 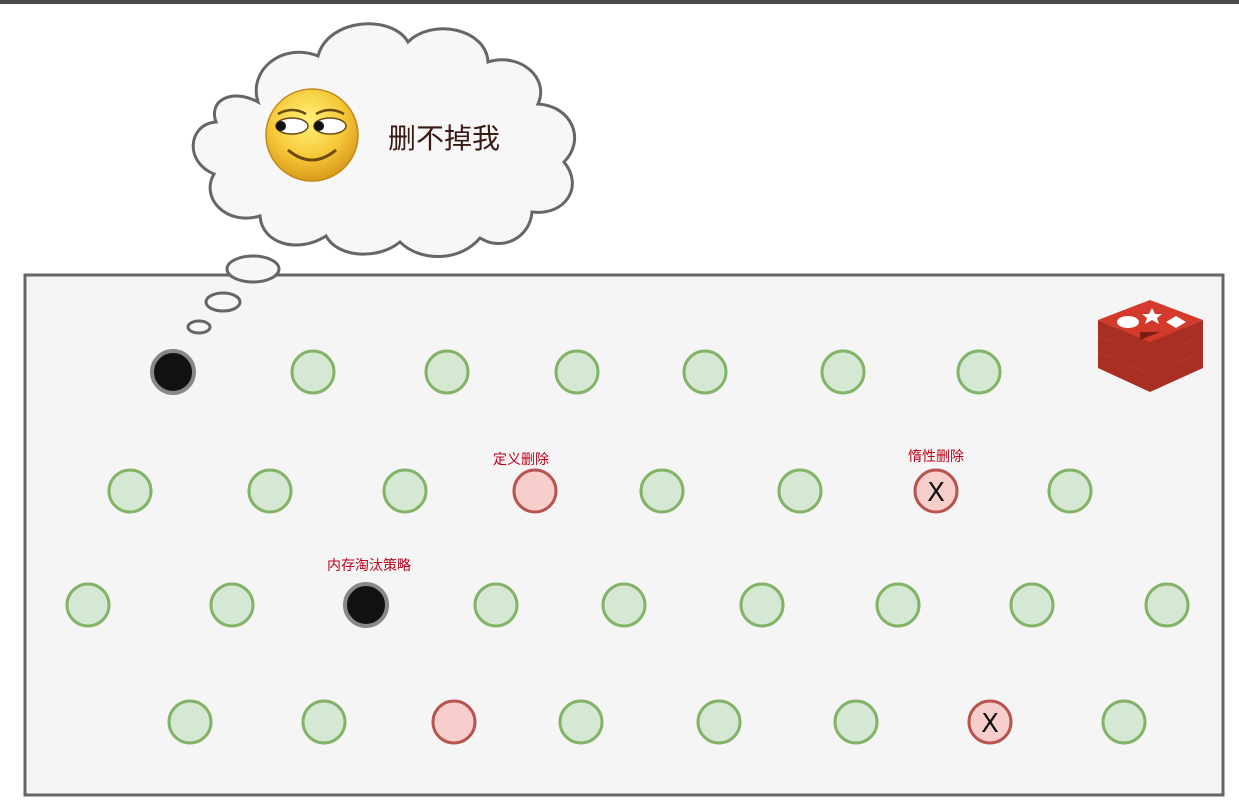 I want to click on label-lazy-delete: 惰性删除, so click(x=936, y=457).